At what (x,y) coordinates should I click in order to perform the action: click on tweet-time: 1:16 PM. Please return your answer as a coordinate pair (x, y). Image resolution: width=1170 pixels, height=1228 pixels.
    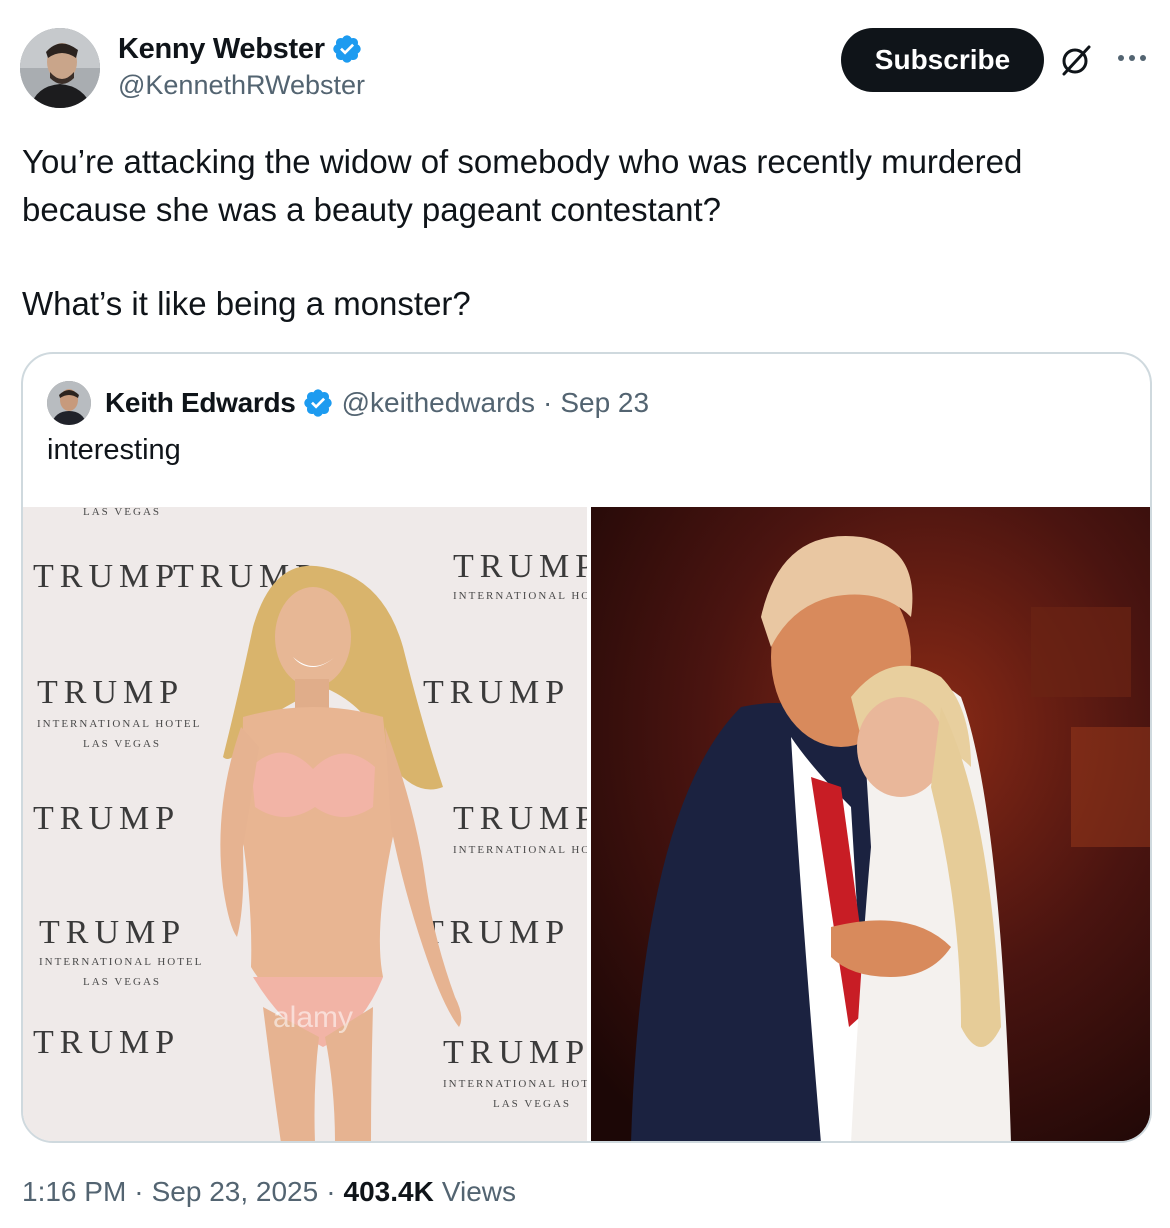
    Looking at the image, I should click on (74, 1192).